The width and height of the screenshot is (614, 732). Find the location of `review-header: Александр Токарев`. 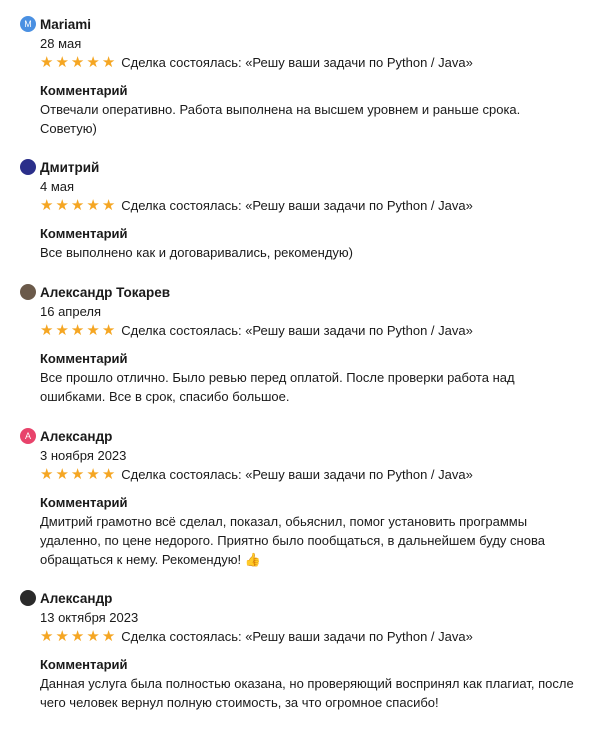

review-header: Александр Токарев is located at coordinates (310, 292).